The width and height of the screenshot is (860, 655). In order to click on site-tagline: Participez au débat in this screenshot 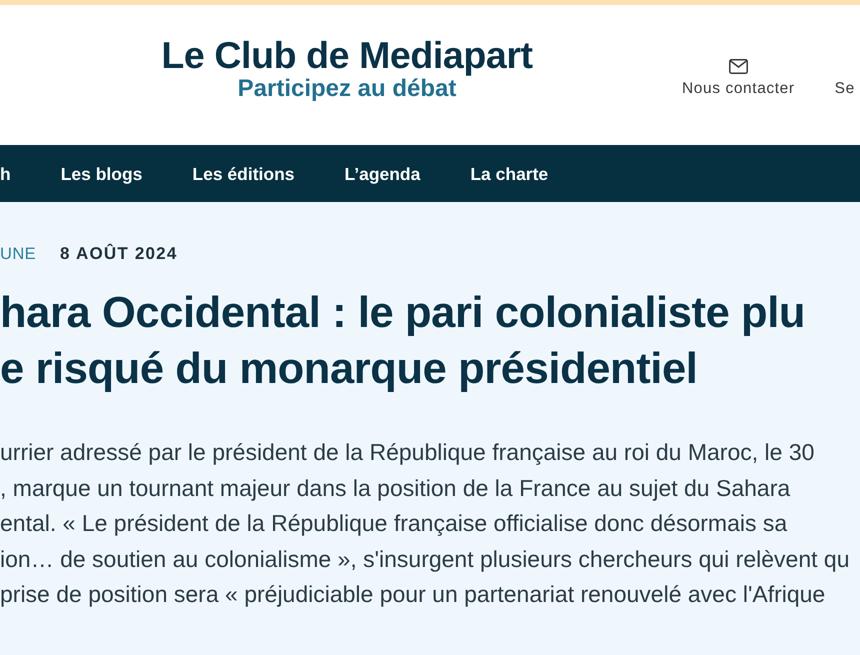, I will do `click(347, 88)`.